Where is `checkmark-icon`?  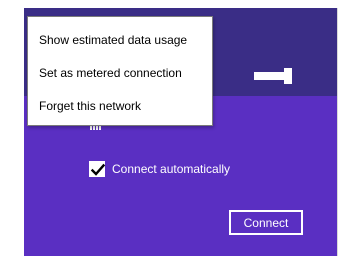 checkmark-icon is located at coordinates (98, 169).